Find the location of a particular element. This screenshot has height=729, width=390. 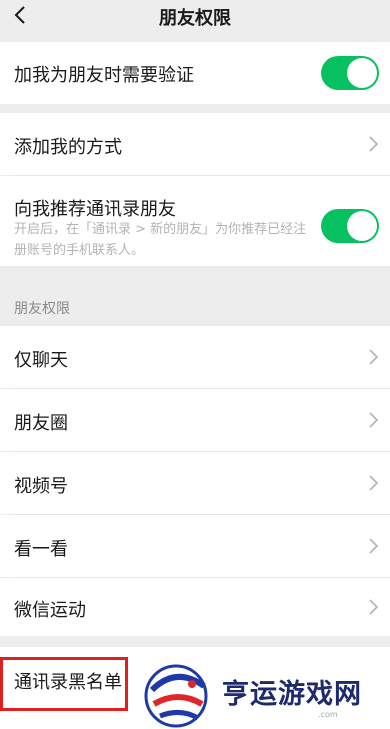

recommend-toggle is located at coordinates (350, 226).